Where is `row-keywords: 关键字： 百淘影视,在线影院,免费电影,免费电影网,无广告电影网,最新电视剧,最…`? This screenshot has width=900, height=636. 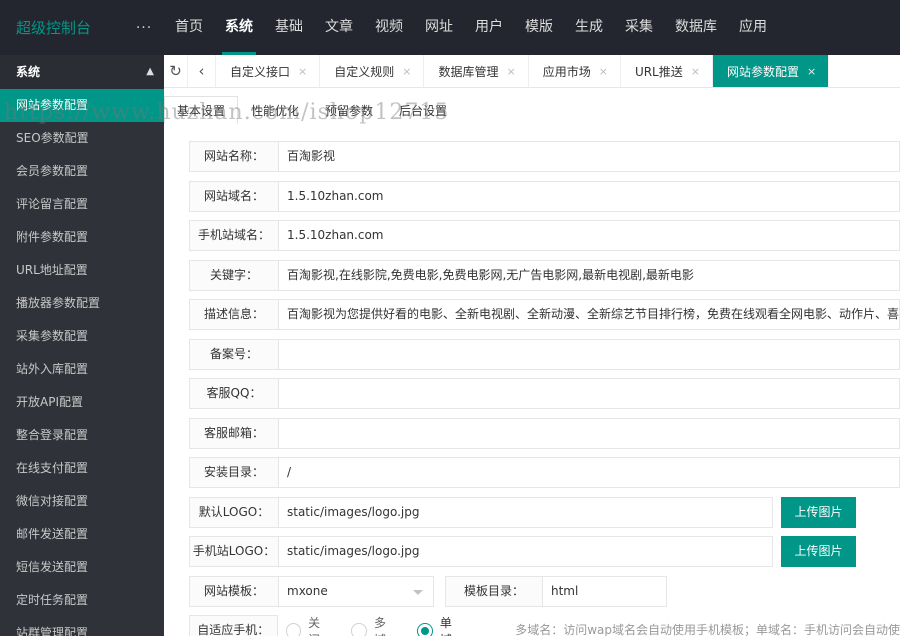
row-keywords: 关键字： 百淘影视,在线影院,免费电影,免费电影网,无广告电影网,最新电视剧,最… is located at coordinates (544, 275).